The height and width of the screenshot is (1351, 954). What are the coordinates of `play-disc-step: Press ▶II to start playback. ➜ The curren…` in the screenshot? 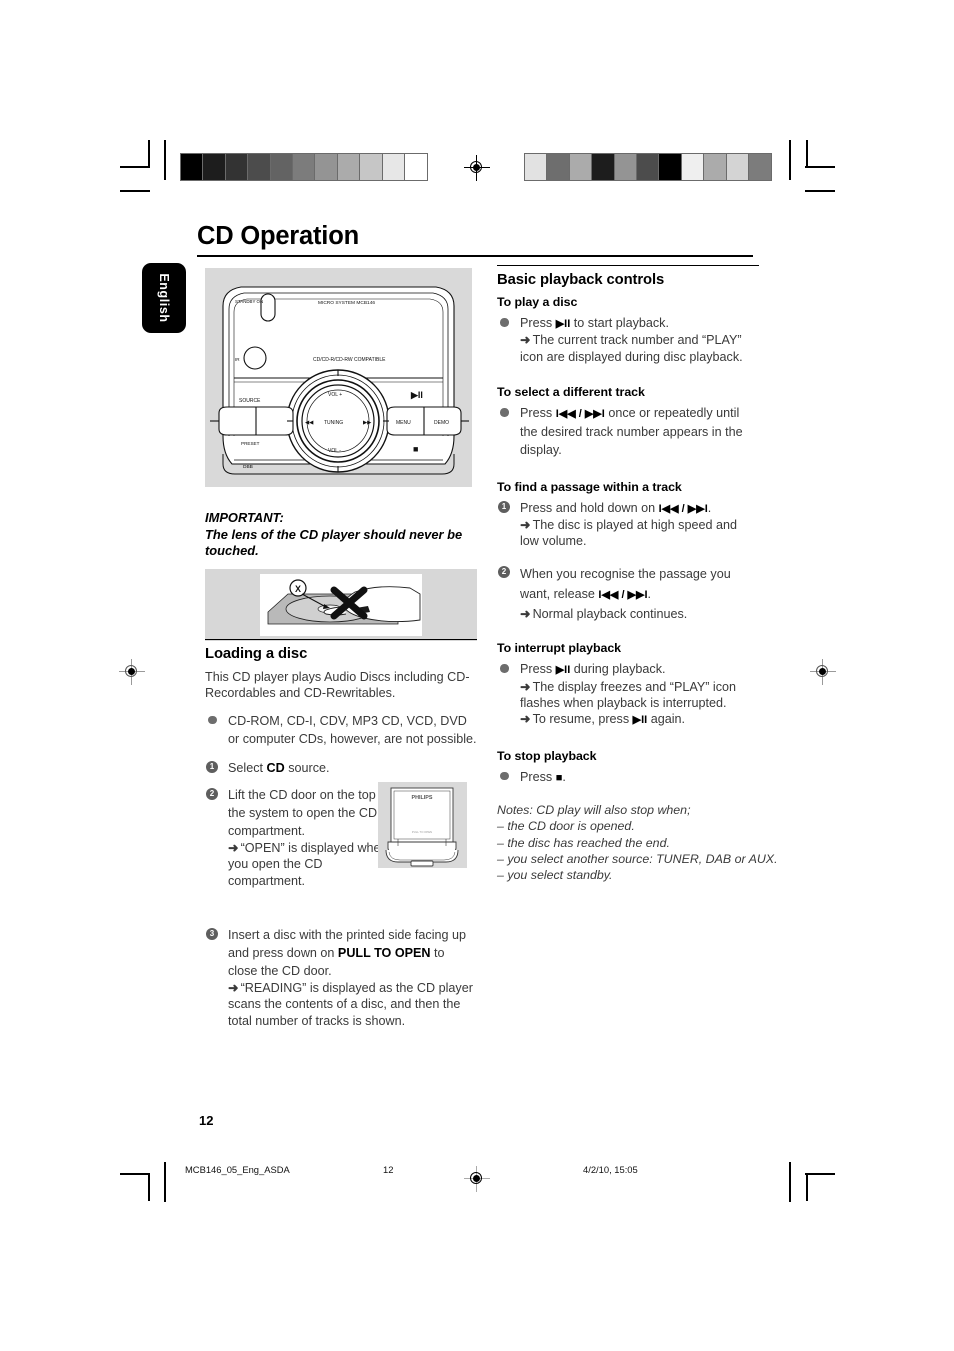 It's located at (628, 339).